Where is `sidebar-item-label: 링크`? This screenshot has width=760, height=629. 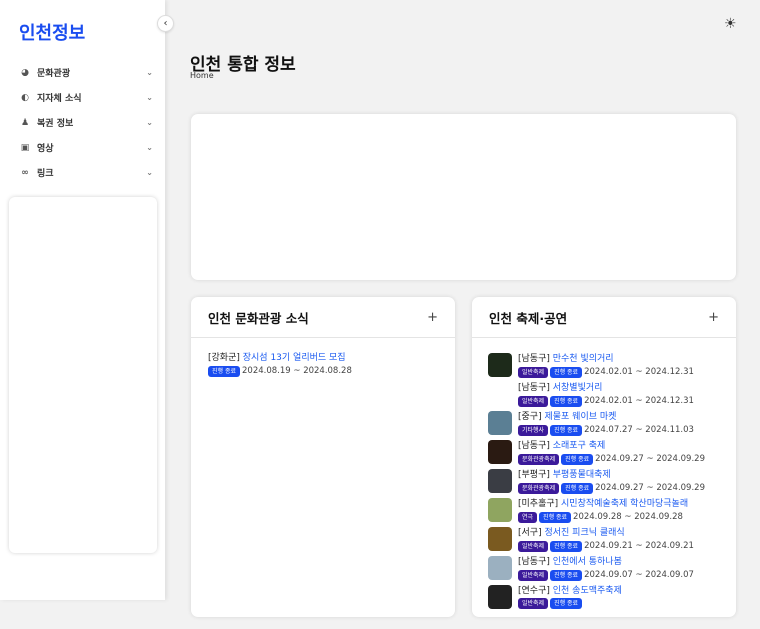
sidebar-item-label: 링크 is located at coordinates (45, 174).